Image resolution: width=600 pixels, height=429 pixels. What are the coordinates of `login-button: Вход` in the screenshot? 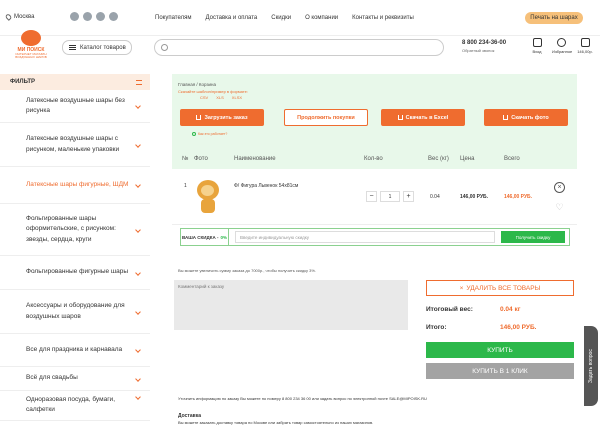 It's located at (537, 46).